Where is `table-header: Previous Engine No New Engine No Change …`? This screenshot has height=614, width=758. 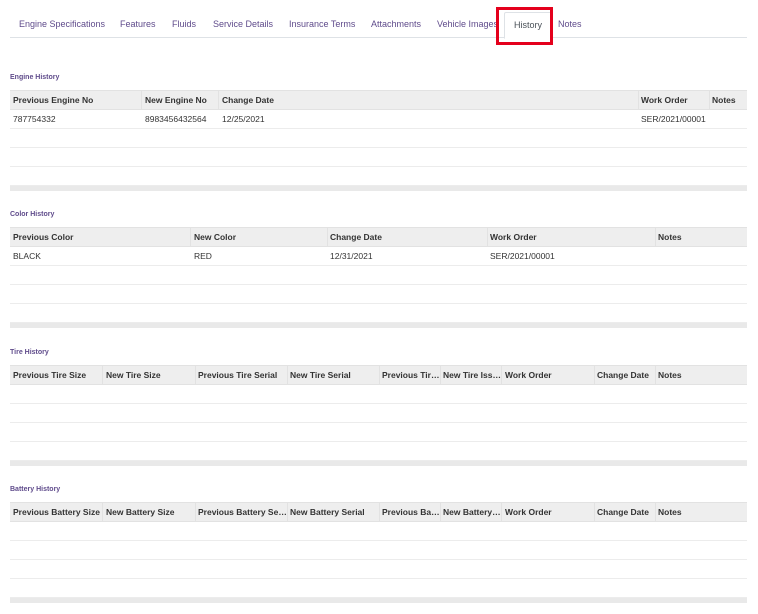 table-header: Previous Engine No New Engine No Change … is located at coordinates (378, 100).